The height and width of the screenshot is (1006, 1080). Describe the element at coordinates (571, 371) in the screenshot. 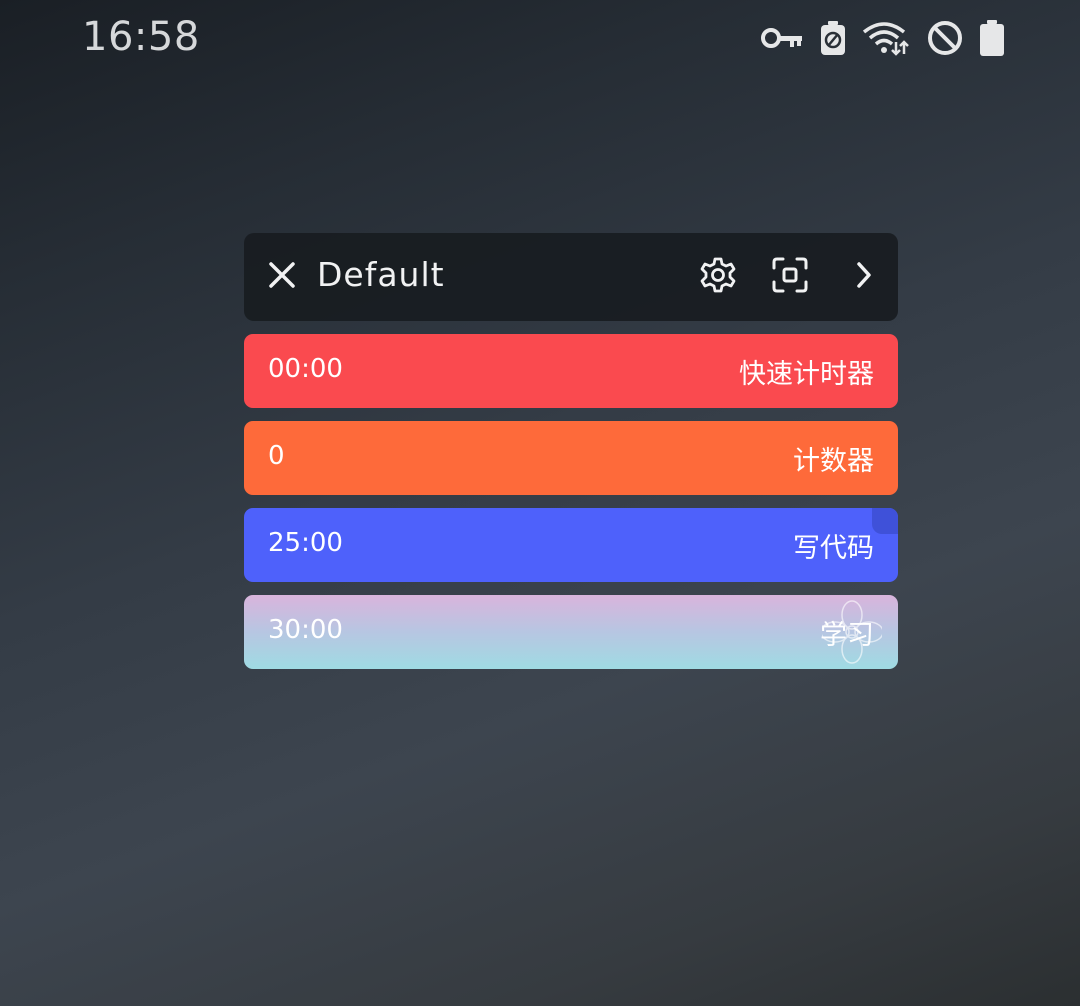

I see `timer-row-quick-timer: 00:00 快速计时器` at that location.